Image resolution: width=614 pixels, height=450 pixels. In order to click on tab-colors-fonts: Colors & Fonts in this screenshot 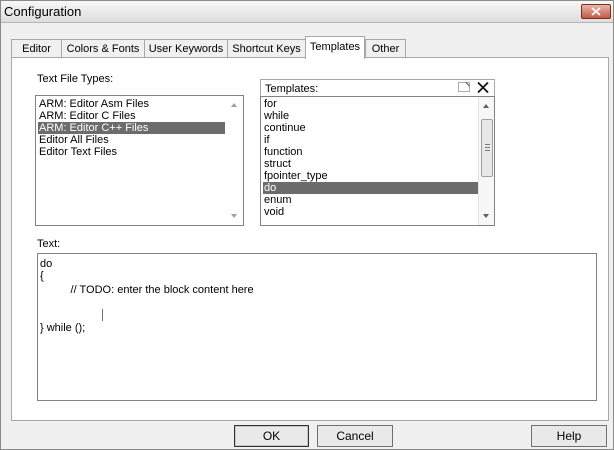, I will do `click(103, 48)`.